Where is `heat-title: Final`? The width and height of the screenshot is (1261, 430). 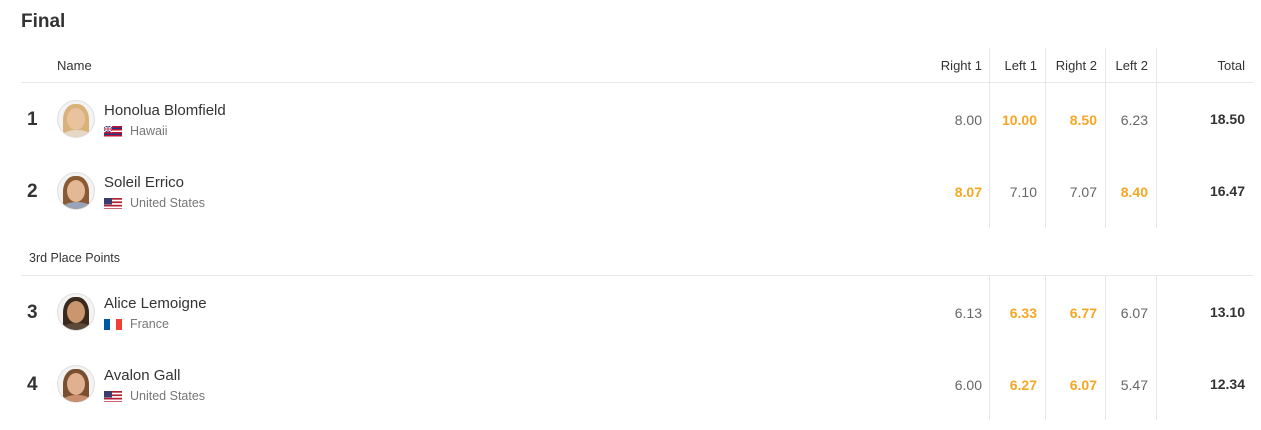
heat-title: Final is located at coordinates (43, 21).